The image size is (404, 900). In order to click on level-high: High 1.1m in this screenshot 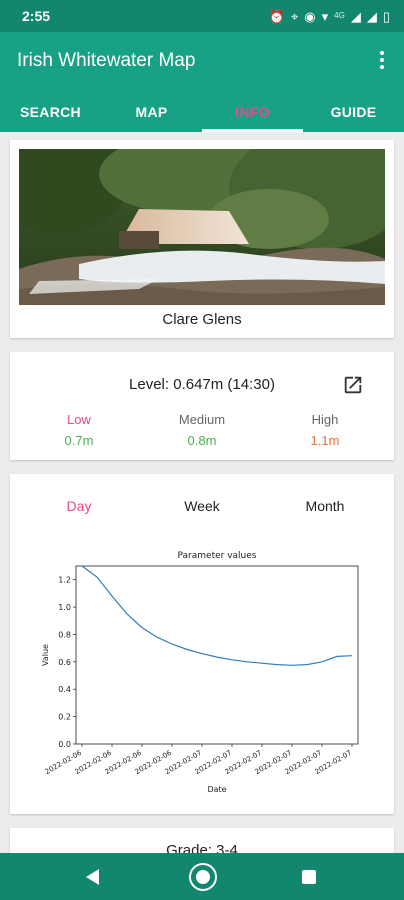, I will do `click(325, 430)`.